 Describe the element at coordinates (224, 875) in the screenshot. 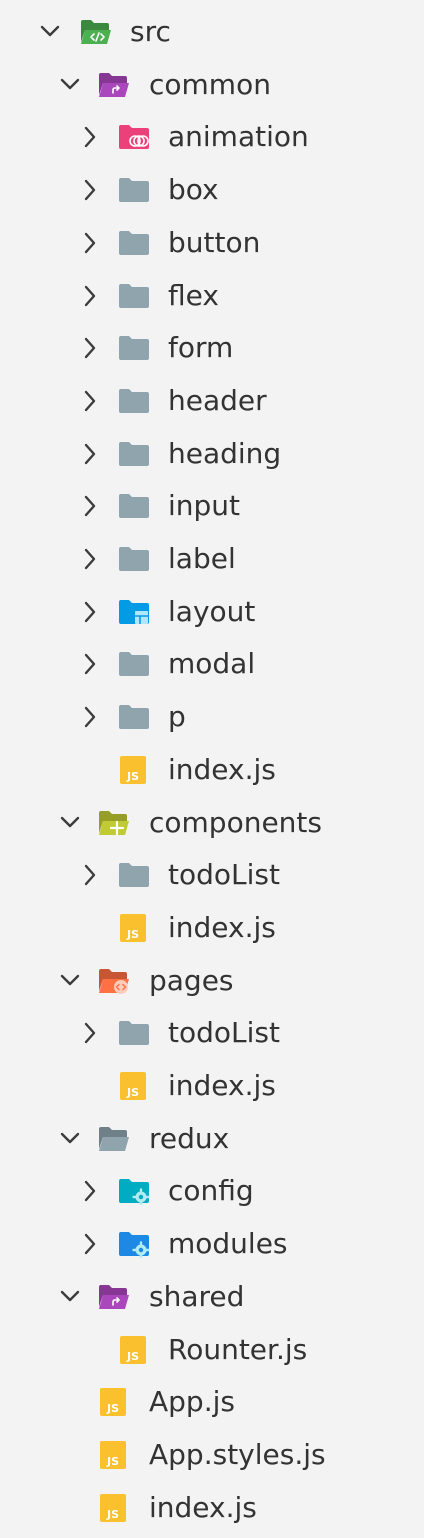

I see `tree-item-label: todoList` at that location.